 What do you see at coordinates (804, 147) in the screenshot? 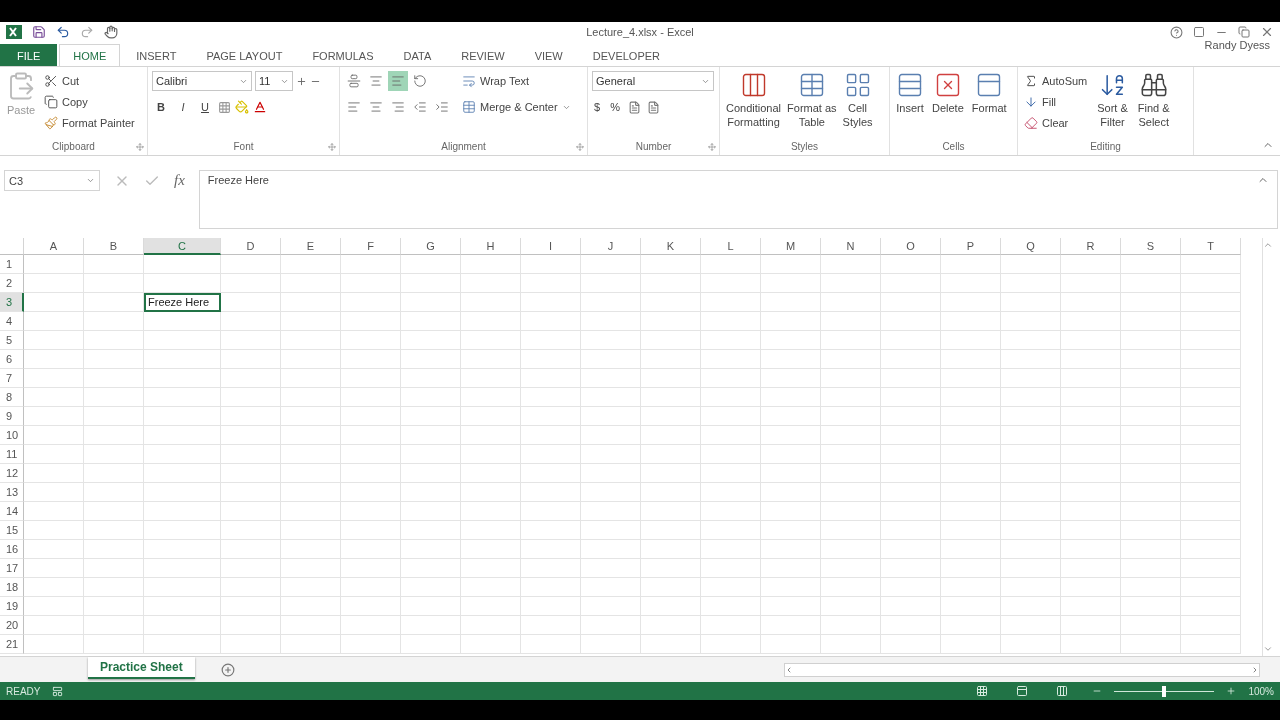
I see `group-label: Styles` at bounding box center [804, 147].